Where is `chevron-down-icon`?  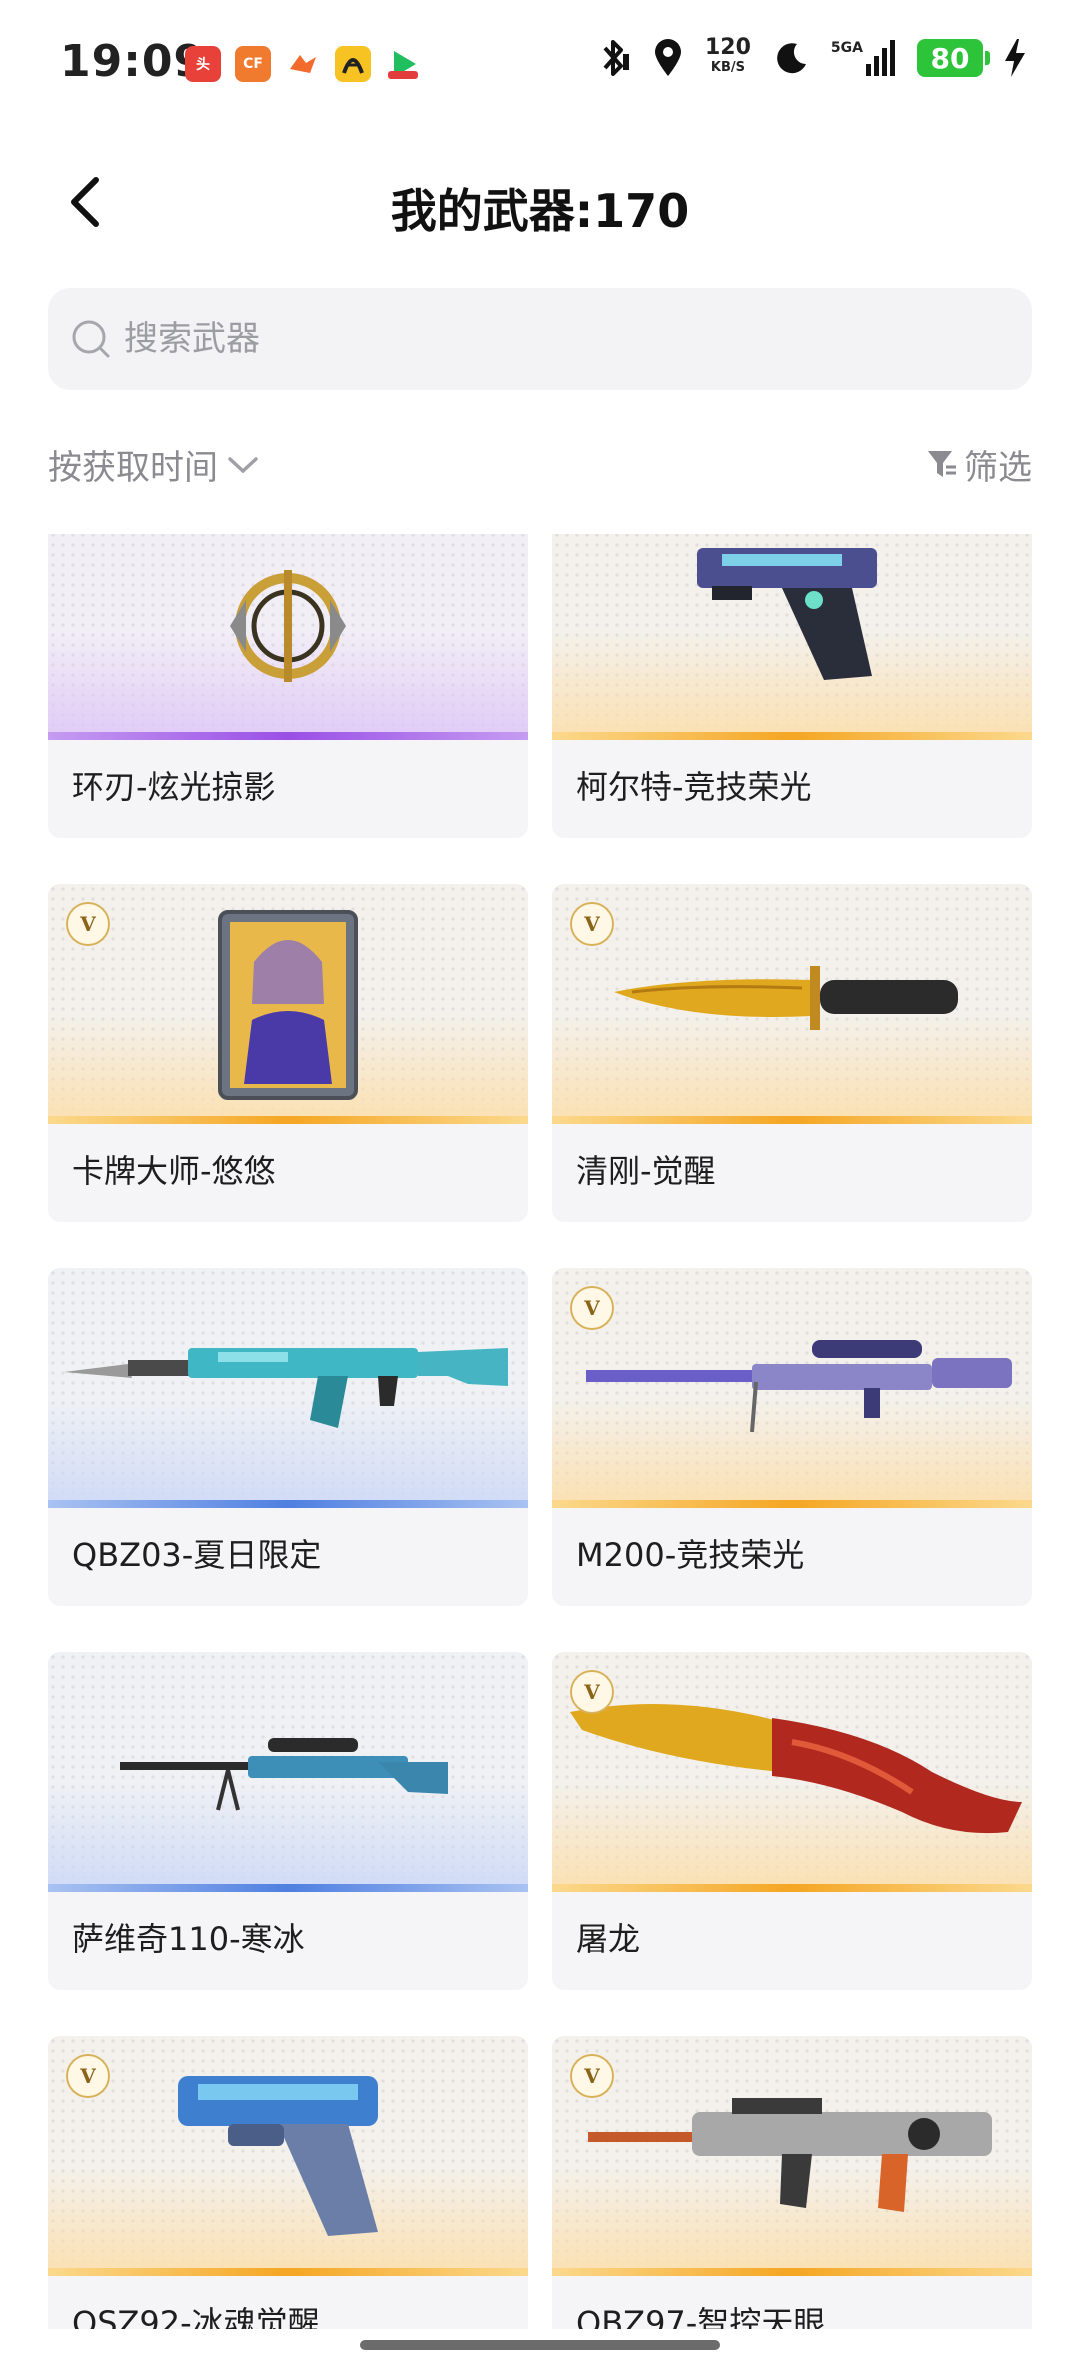 chevron-down-icon is located at coordinates (243, 464).